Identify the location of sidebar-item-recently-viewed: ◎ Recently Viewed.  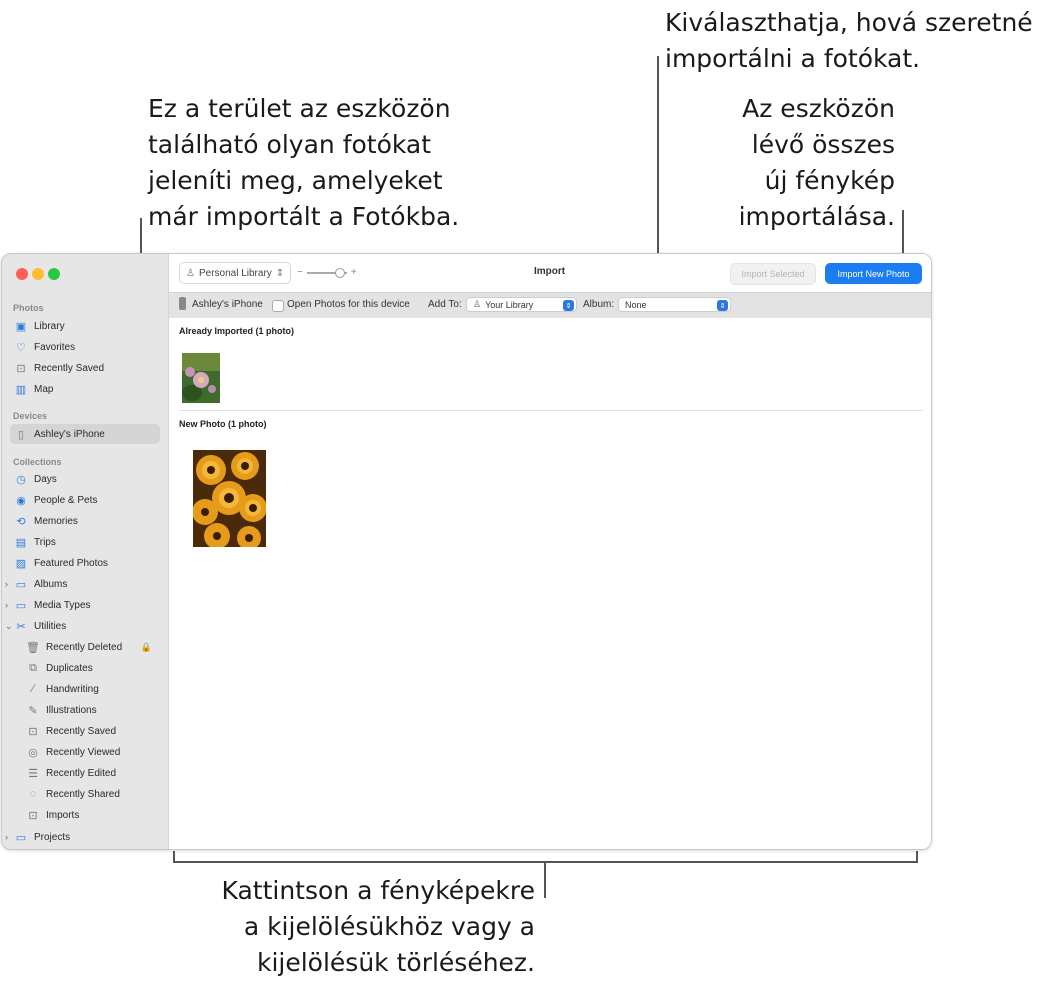
(91, 752).